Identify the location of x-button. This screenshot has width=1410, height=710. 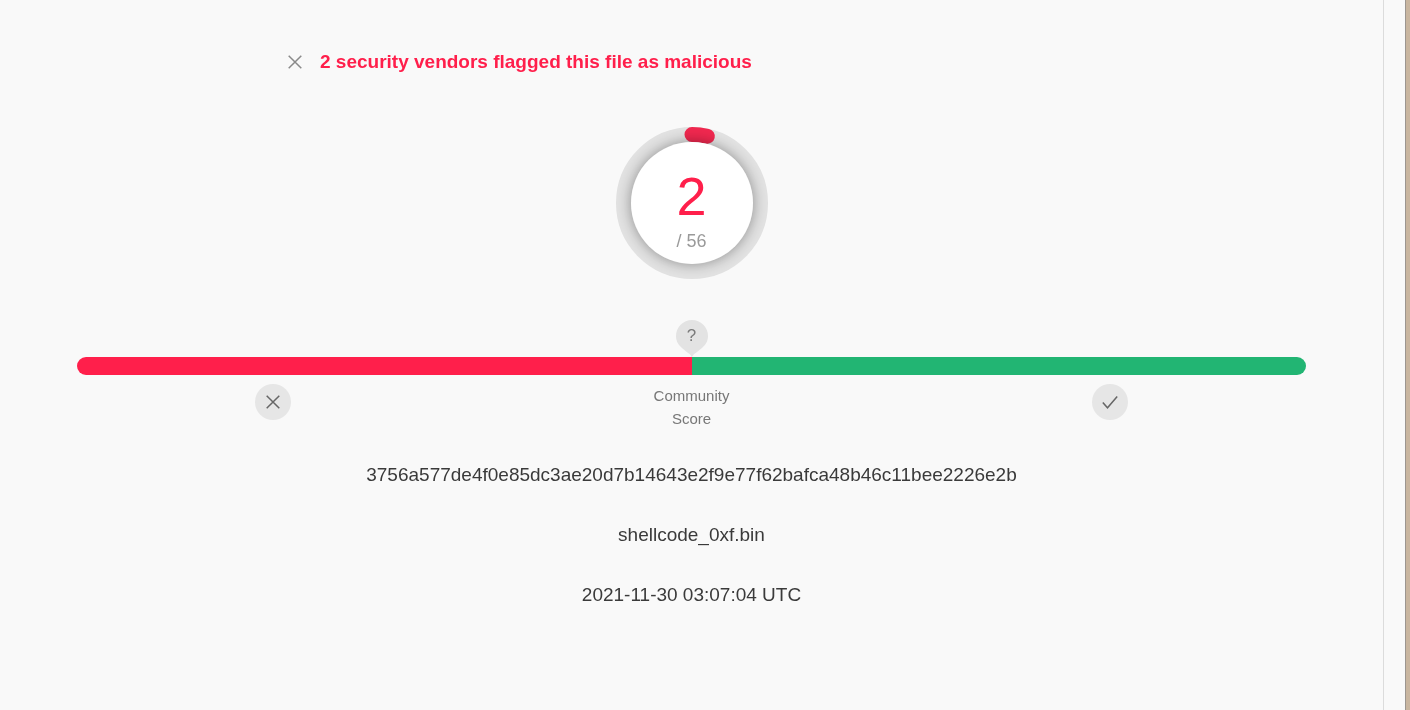
(273, 402).